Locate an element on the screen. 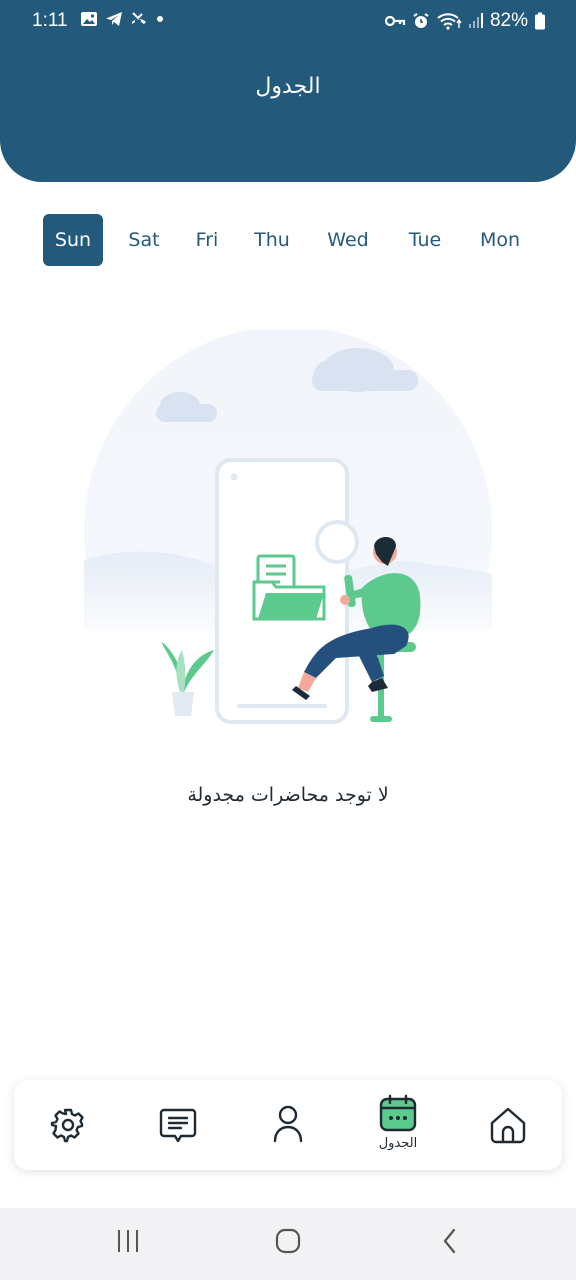  wifi-icon is located at coordinates (449, 21).